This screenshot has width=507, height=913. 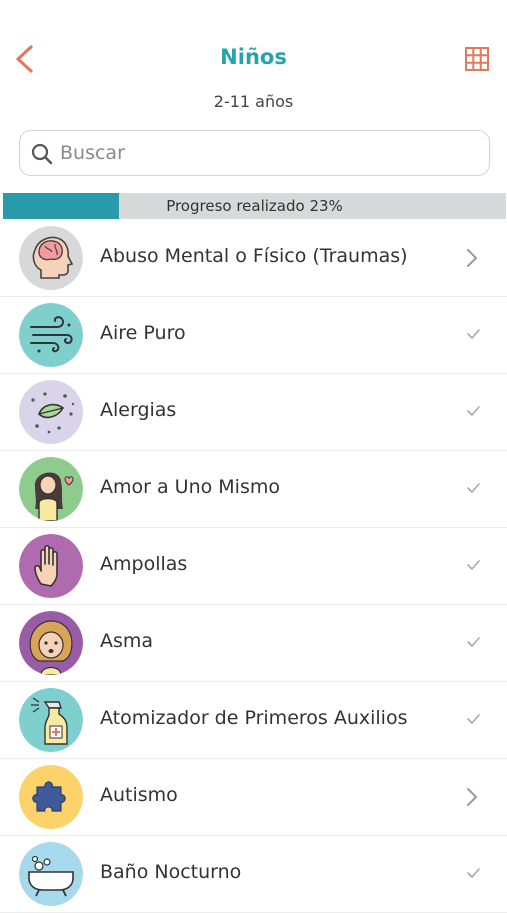 I want to click on progress-bar: Progreso realizado 23%, so click(x=254, y=206).